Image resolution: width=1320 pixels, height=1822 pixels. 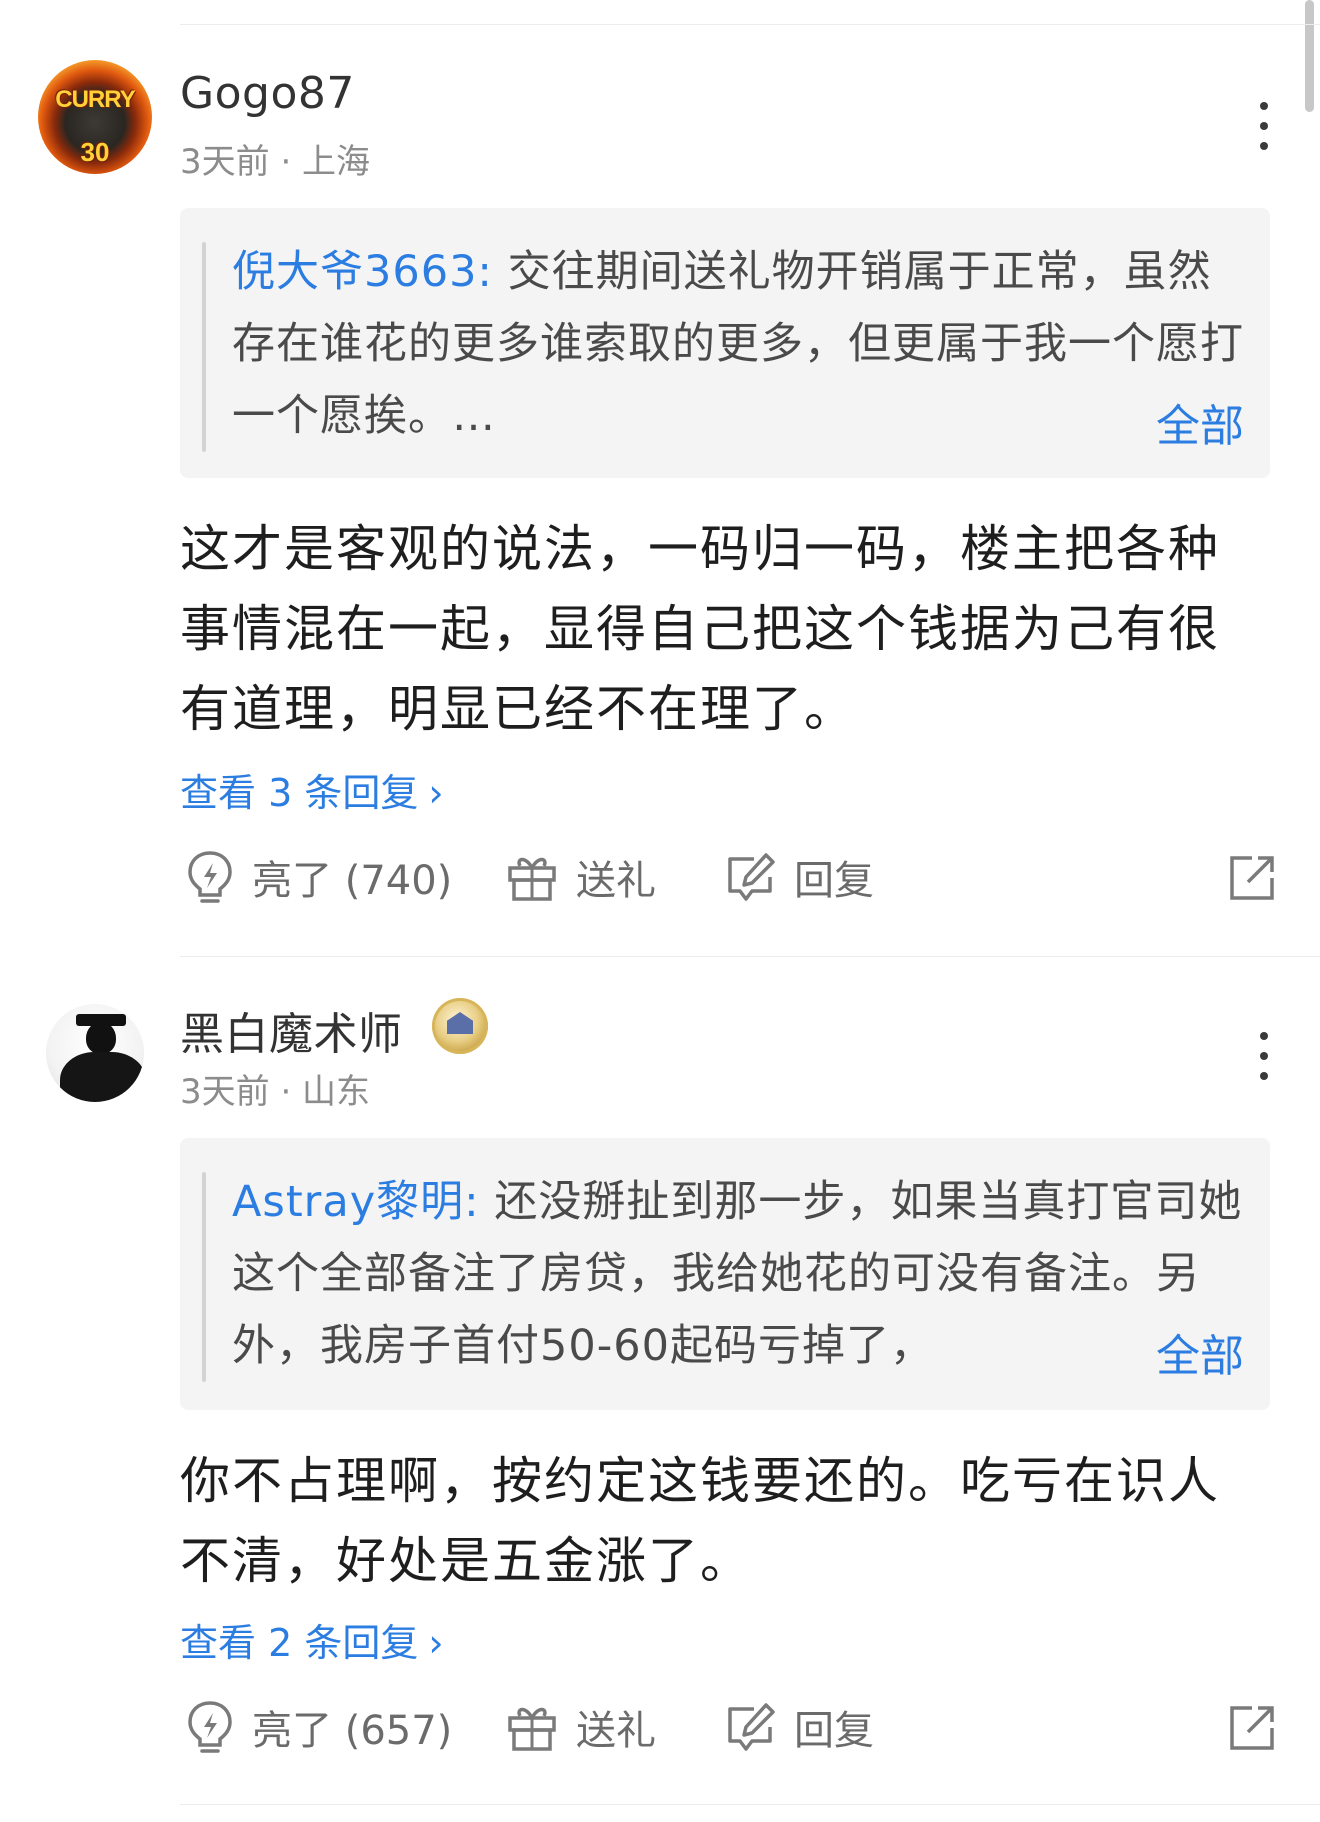 What do you see at coordinates (95, 99) in the screenshot?
I see `avatar-logo-text: CURRY` at bounding box center [95, 99].